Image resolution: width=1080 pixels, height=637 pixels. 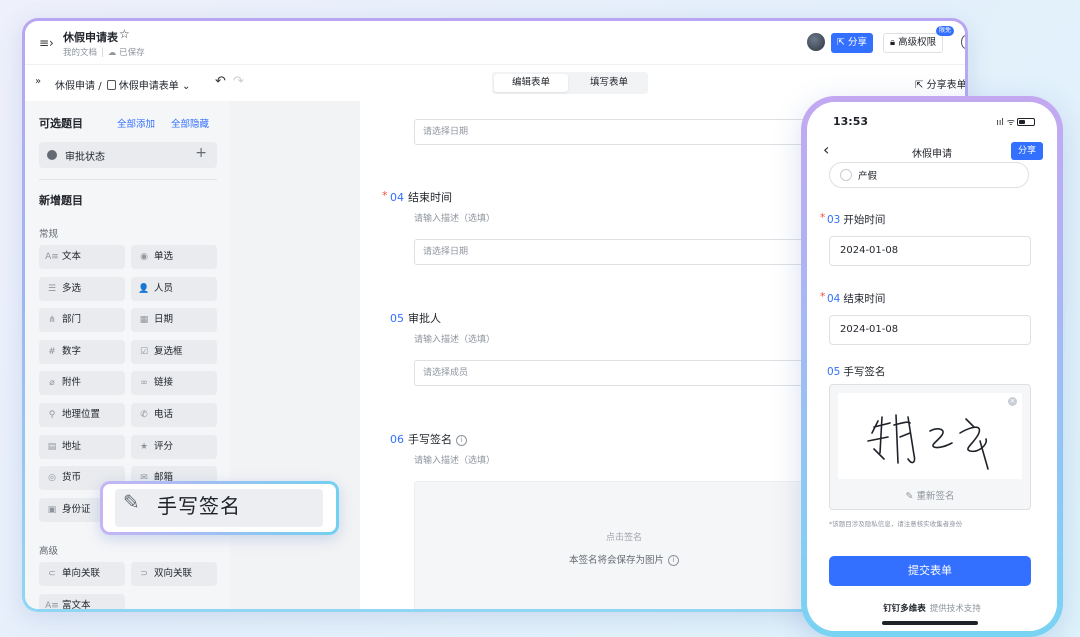 I want to click on field-type-label: 单选, so click(x=164, y=256).